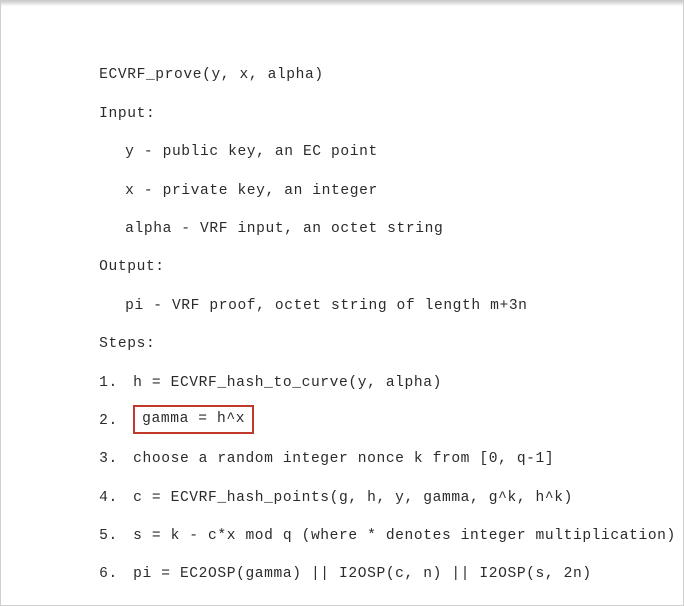 This screenshot has width=684, height=606. Describe the element at coordinates (342, 319) in the screenshot. I see `steps-section-label: Steps:` at that location.